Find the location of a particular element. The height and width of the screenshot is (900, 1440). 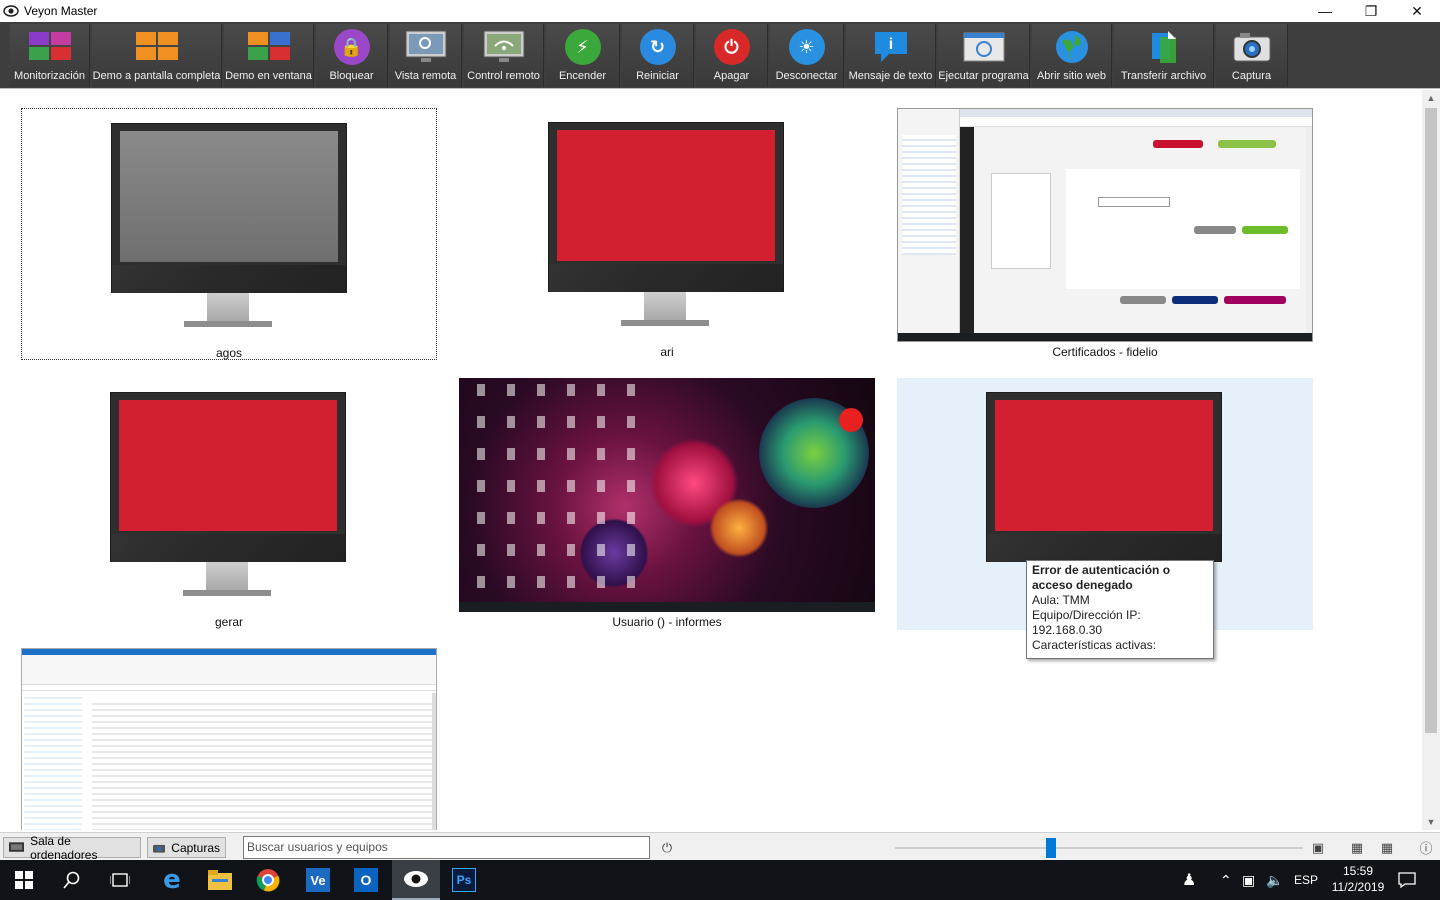

toolbar-label: Vista remota is located at coordinates (425, 76).